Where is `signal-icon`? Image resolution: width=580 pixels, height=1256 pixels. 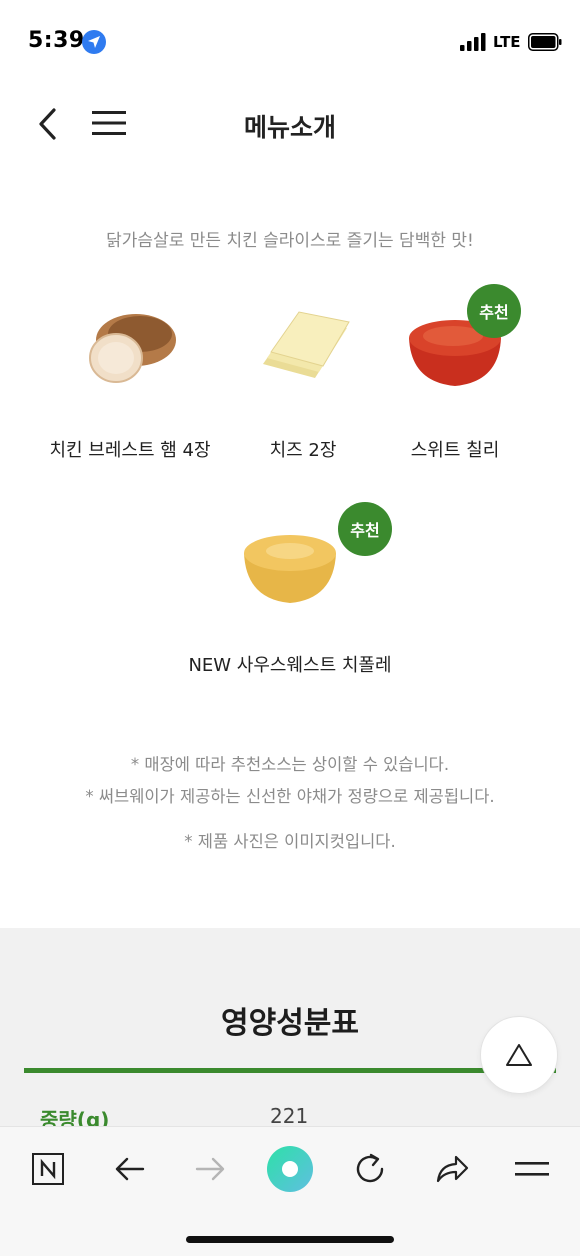 signal-icon is located at coordinates (473, 42).